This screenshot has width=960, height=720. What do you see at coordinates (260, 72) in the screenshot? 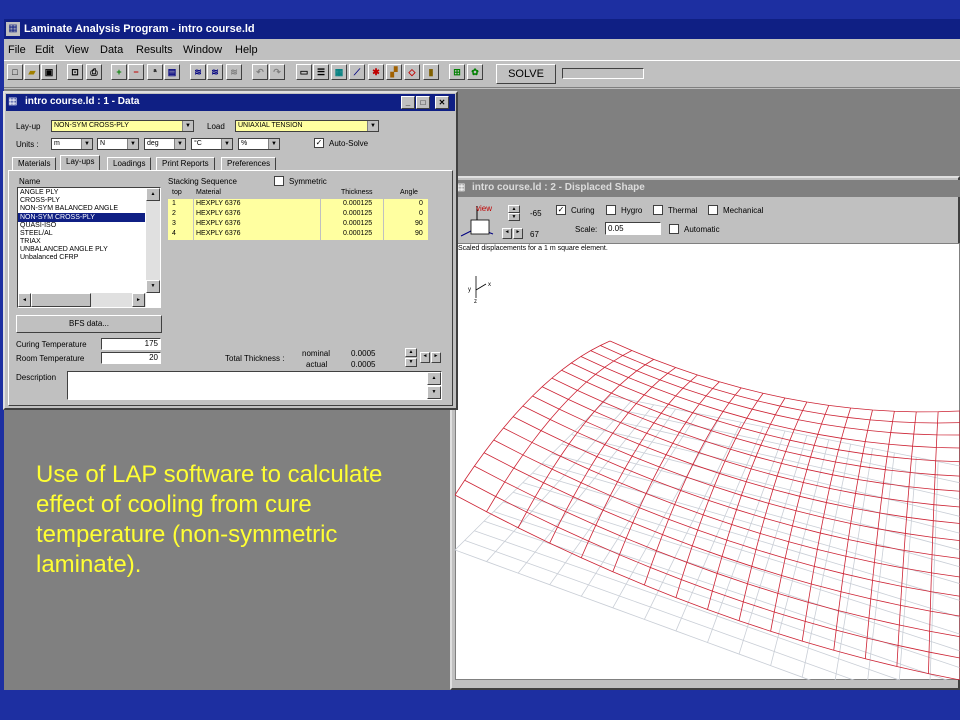
I see `undo-icon: ↶` at bounding box center [260, 72].